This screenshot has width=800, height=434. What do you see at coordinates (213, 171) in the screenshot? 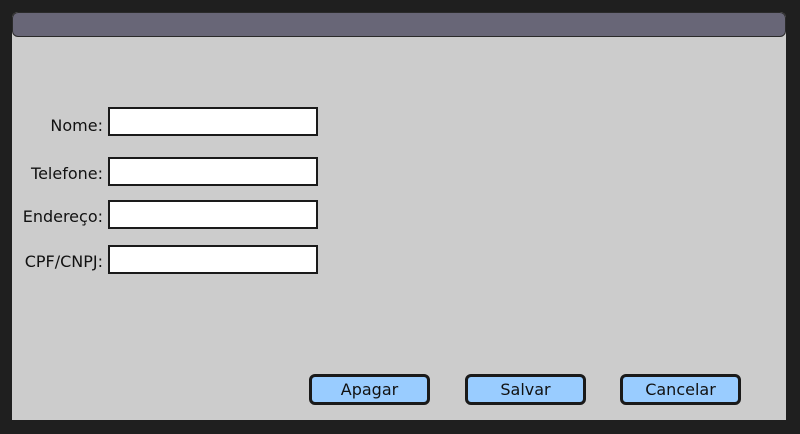
I see `phone-input` at bounding box center [213, 171].